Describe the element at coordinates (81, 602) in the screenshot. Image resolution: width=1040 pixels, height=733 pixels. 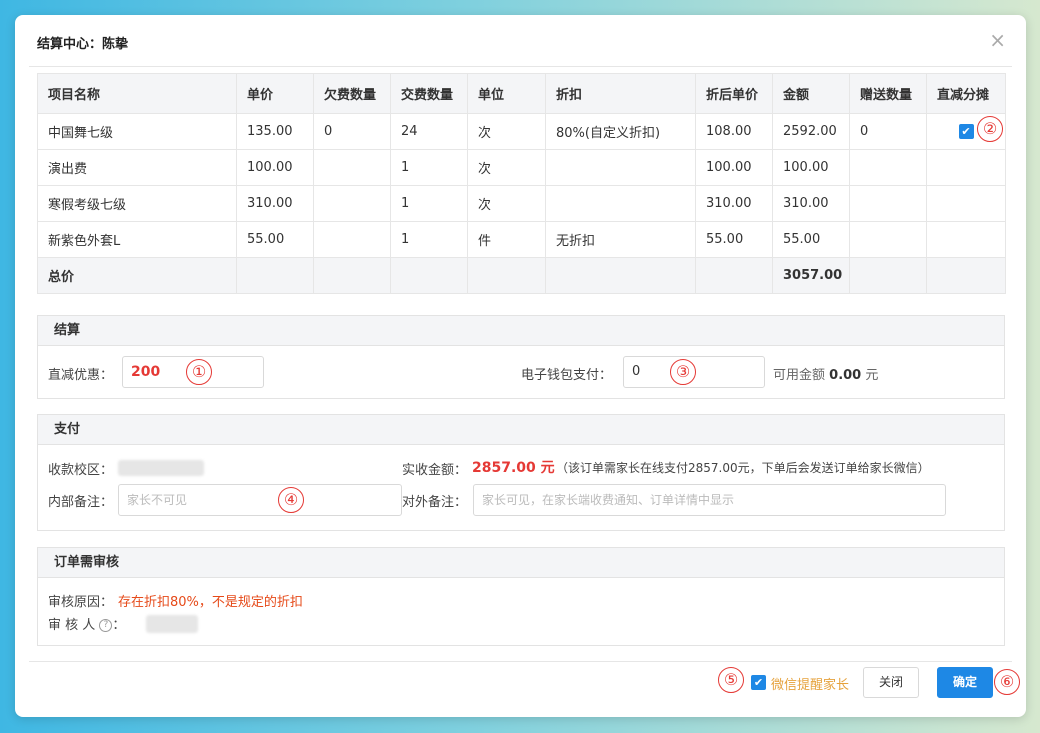
I see `review-reason-label: 审核原因：` at that location.